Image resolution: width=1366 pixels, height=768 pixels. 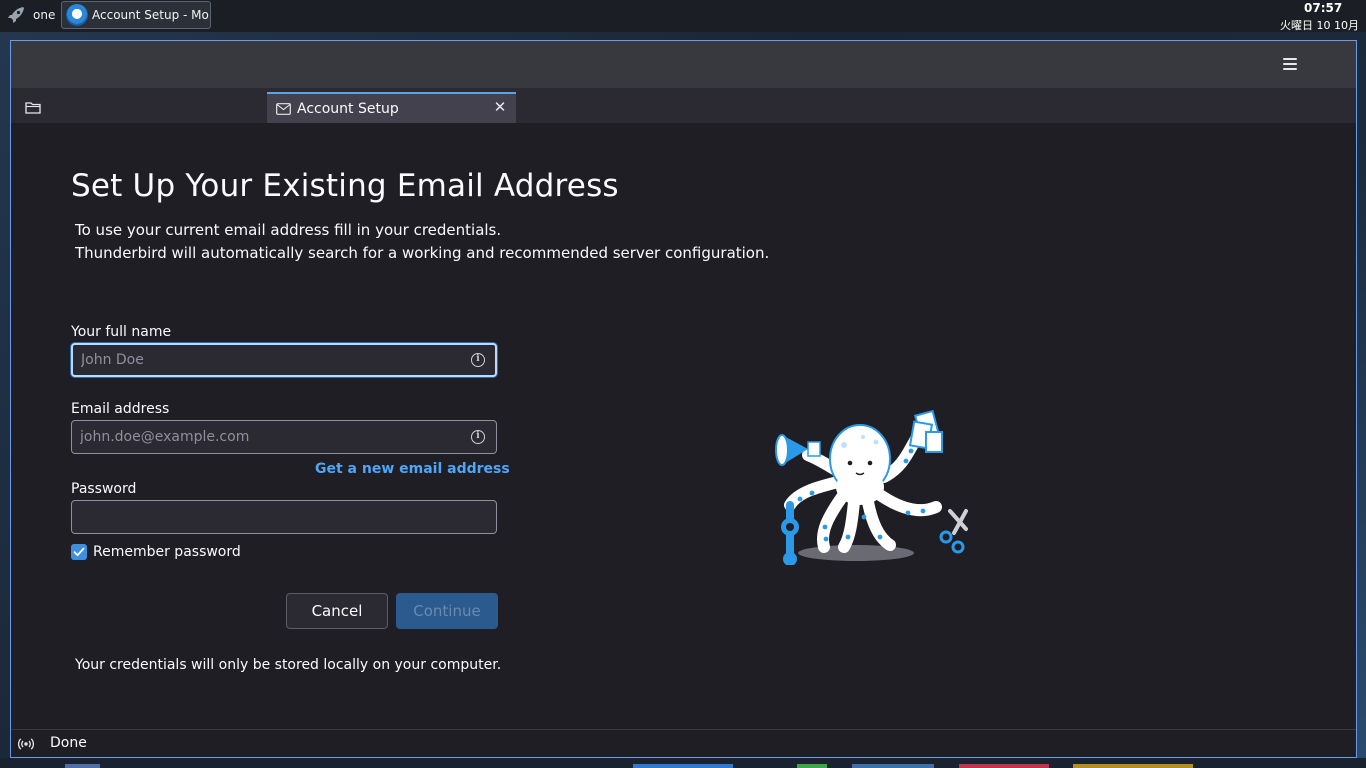 I want to click on page-title: Set Up Your Existing Email Address, so click(x=345, y=186).